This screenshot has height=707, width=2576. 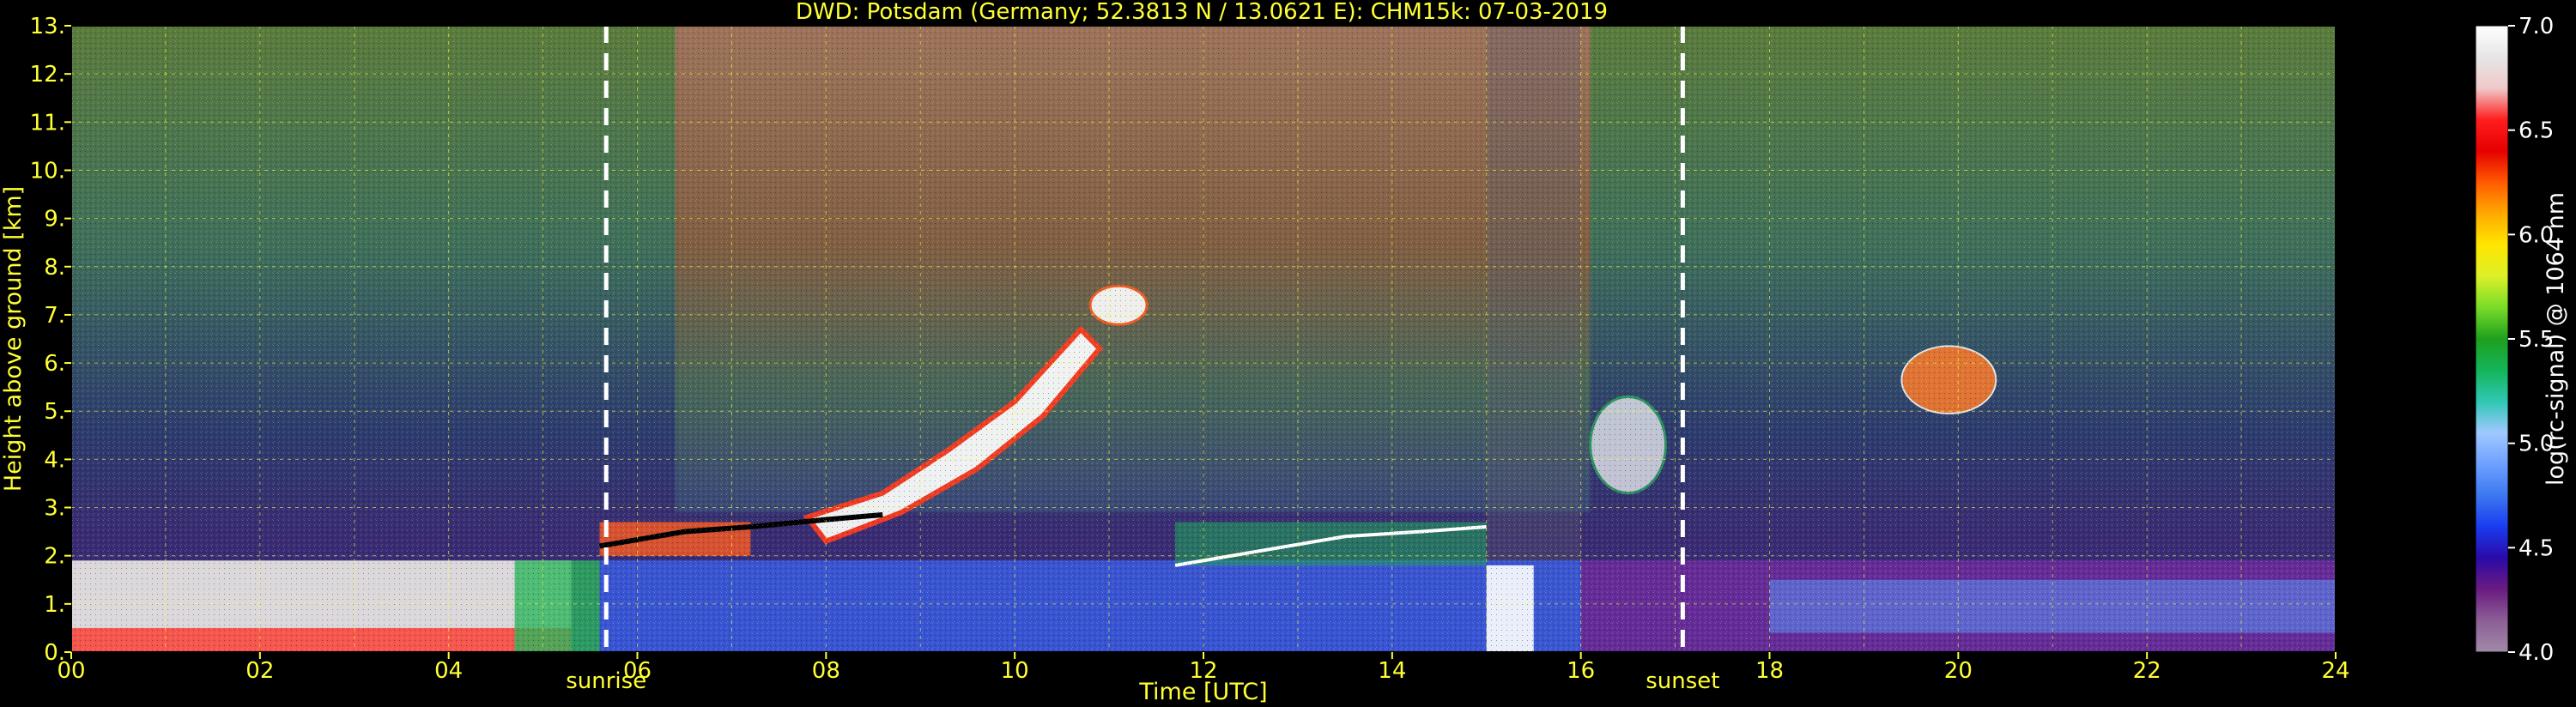 I want to click on y-tick-label: 1., so click(x=54, y=605).